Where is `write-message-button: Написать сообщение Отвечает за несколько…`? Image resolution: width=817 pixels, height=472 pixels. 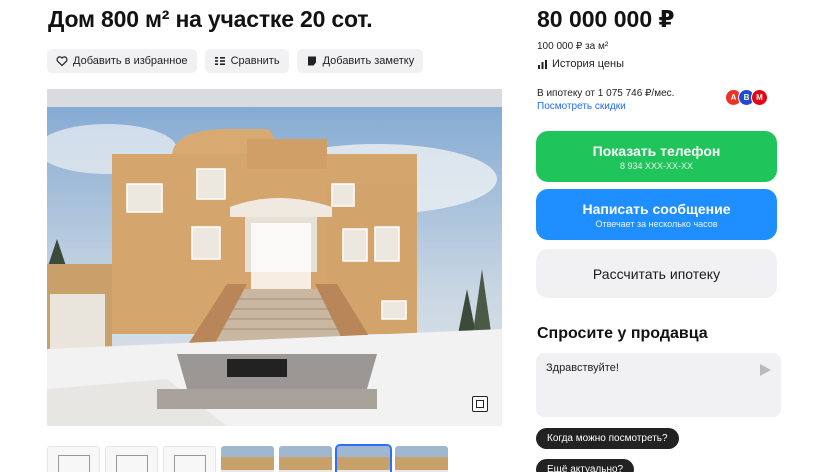 write-message-button: Написать сообщение Отвечает за несколько… is located at coordinates (656, 214).